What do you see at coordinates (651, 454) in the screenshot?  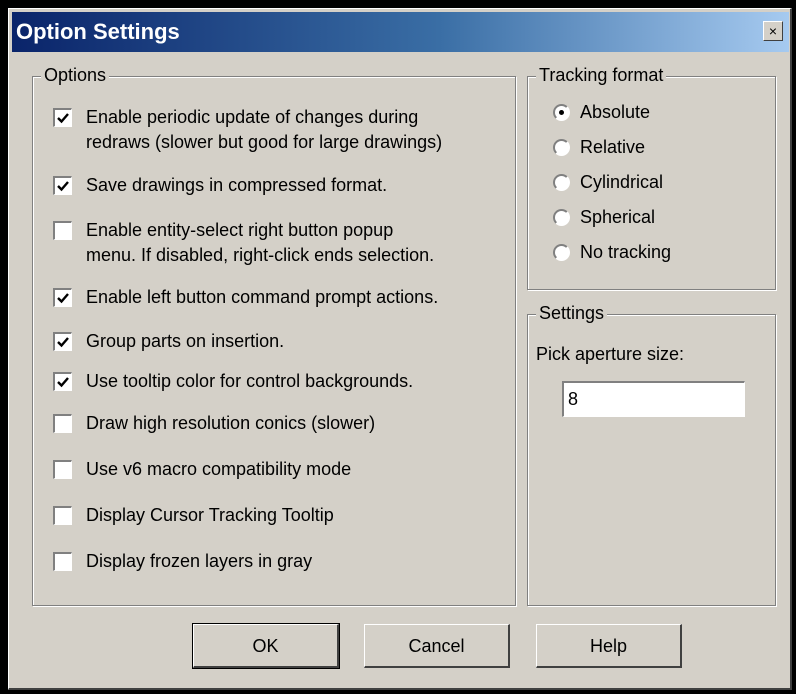 I see `settings-group: Settings Pick aperture size:` at bounding box center [651, 454].